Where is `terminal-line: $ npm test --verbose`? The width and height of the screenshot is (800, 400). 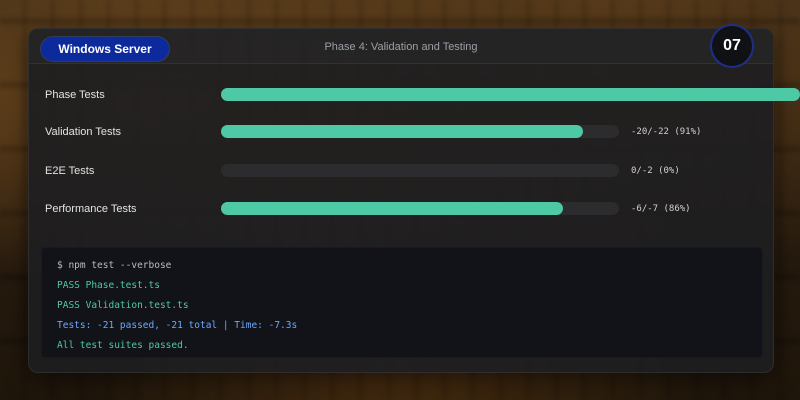 terminal-line: $ npm test --verbose is located at coordinates (114, 265).